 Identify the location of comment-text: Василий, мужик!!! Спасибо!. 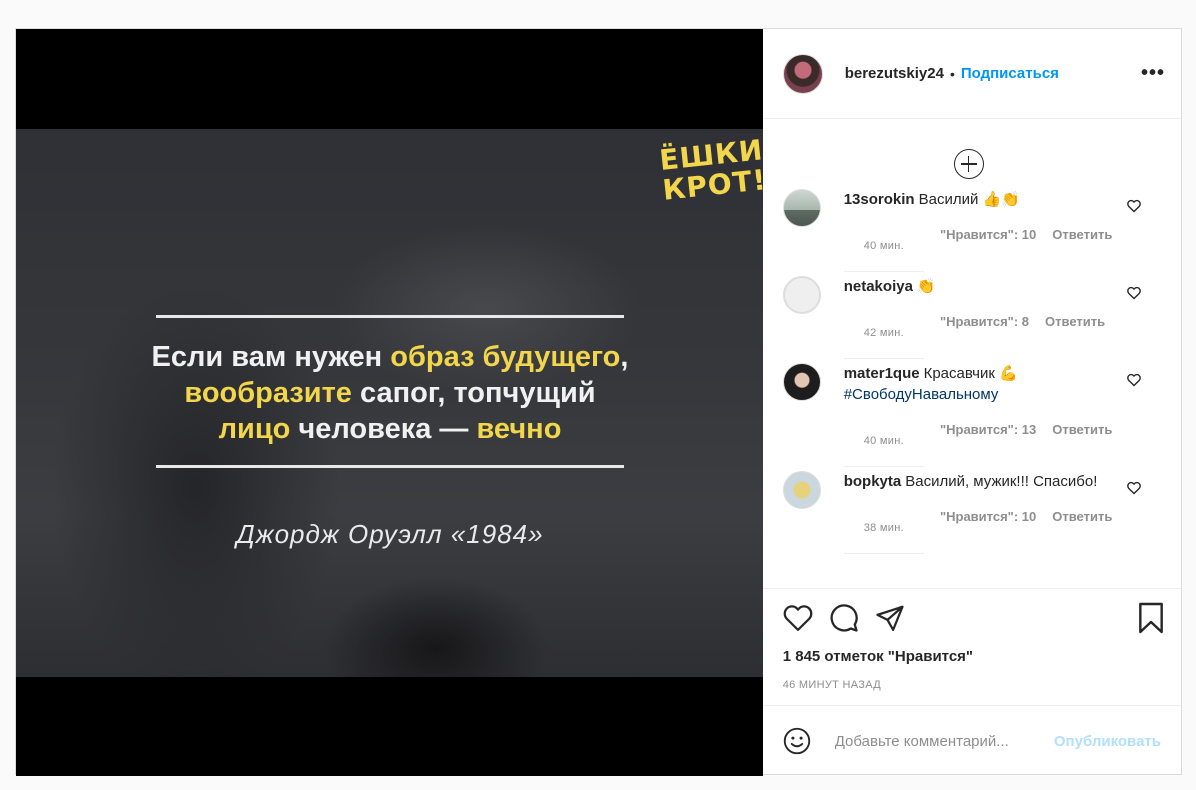
(1001, 481).